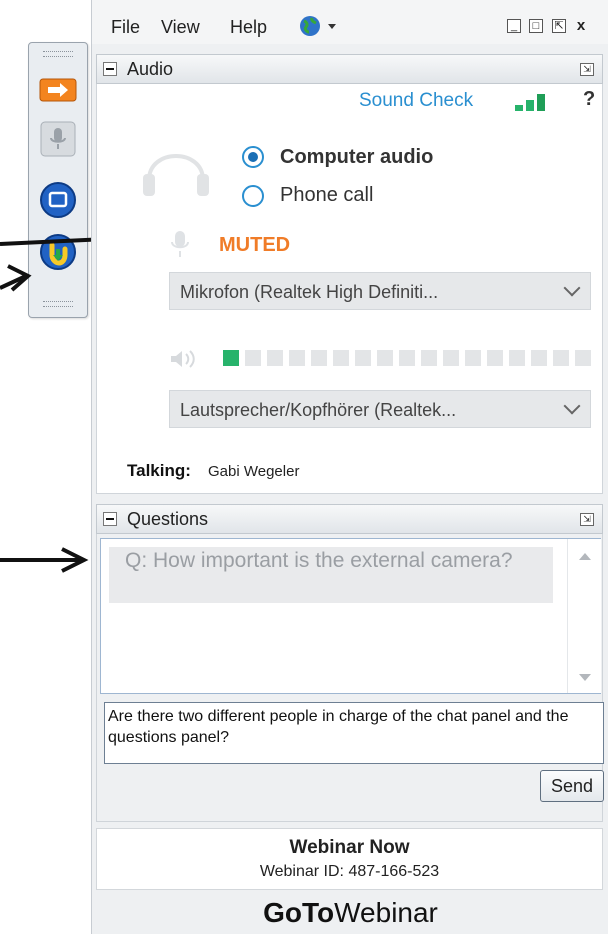  Describe the element at coordinates (180, 244) in the screenshot. I see `microphone-muted-icon` at that location.